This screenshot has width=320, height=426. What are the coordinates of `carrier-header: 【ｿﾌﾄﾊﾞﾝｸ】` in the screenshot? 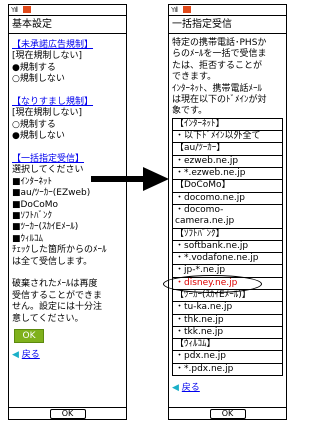 It's located at (227, 233).